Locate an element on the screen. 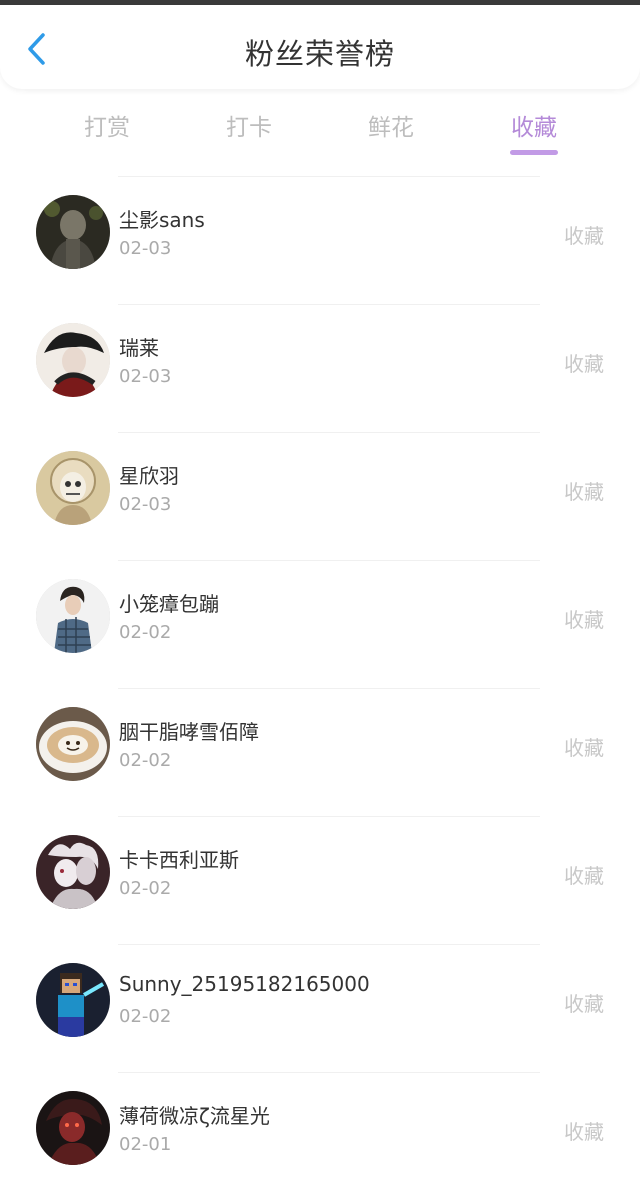 This screenshot has height=1200, width=640. fan-name: 小笼瘴包蹦 is located at coordinates (169, 604).